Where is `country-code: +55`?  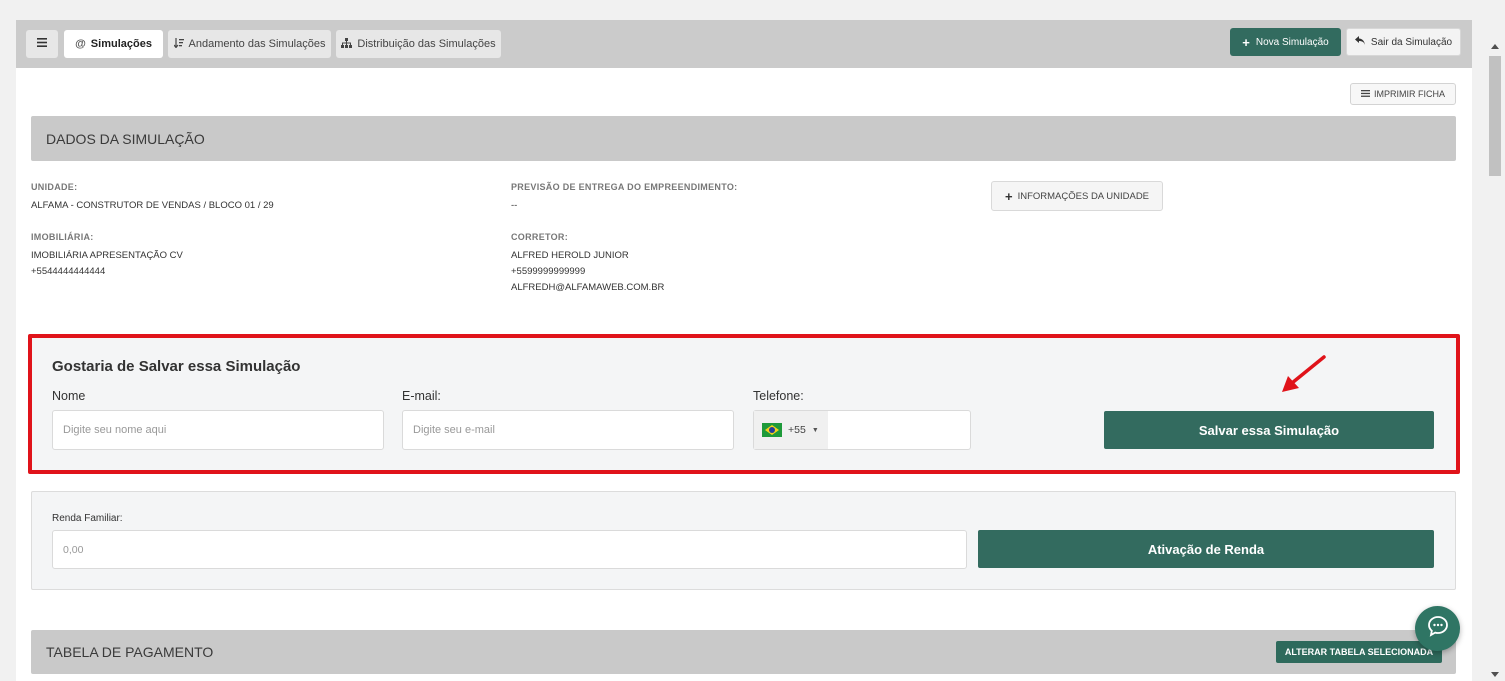
country-code: +55 is located at coordinates (797, 430).